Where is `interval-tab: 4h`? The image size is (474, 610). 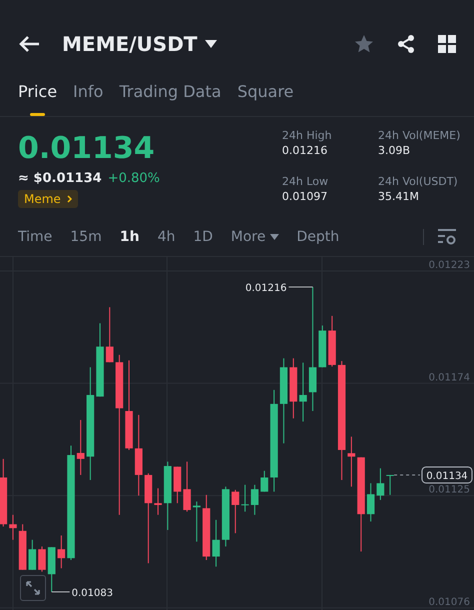
interval-tab: 4h is located at coordinates (166, 237).